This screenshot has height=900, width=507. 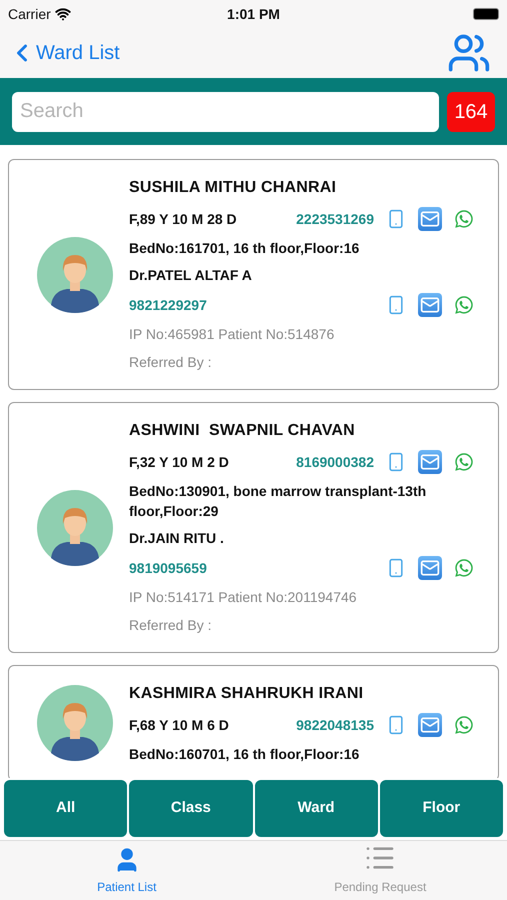 What do you see at coordinates (29, 14) in the screenshot?
I see `carrier-label: Carrier` at bounding box center [29, 14].